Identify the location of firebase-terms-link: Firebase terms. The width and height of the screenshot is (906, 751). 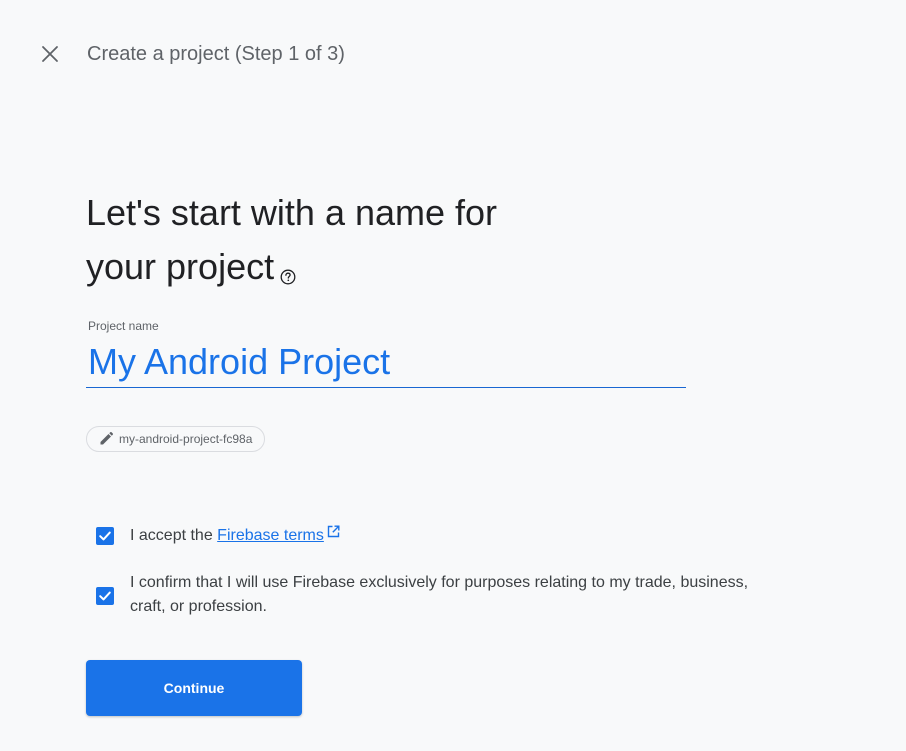
(270, 535).